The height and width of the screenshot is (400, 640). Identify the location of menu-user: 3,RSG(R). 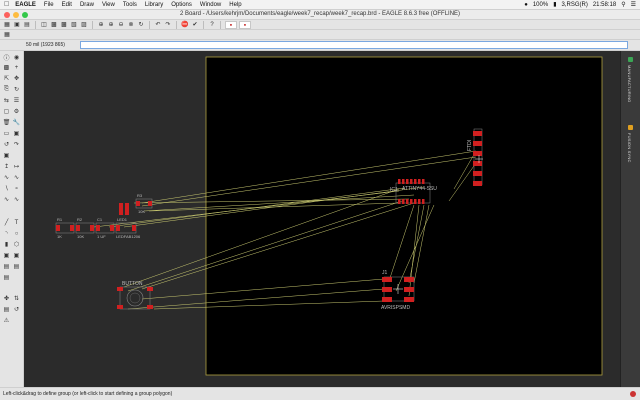
(575, 5).